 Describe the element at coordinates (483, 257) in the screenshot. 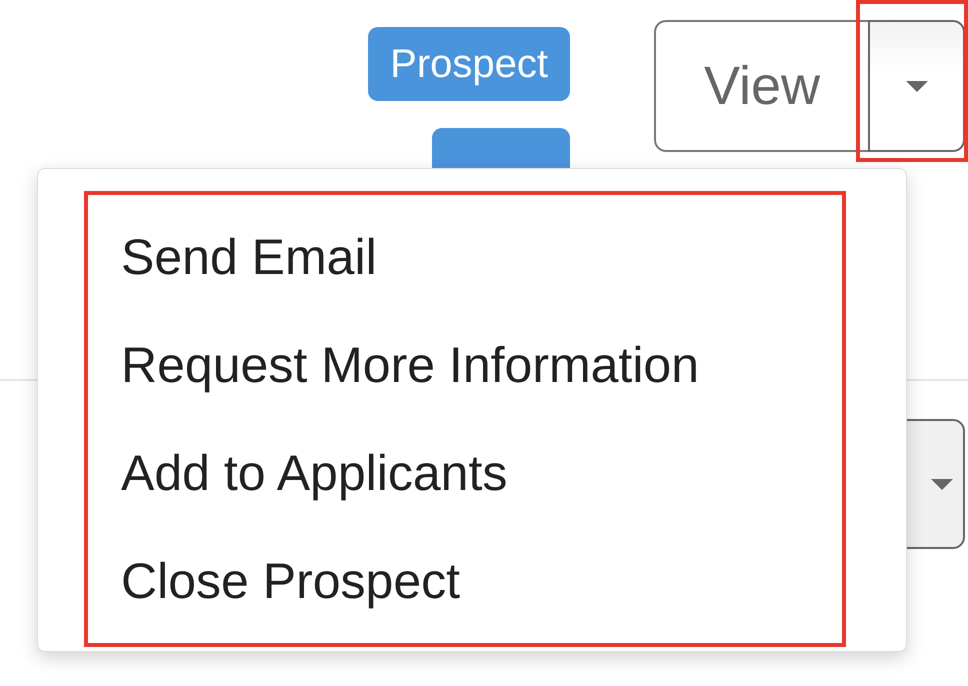

I see `menu-item: Send Email` at that location.